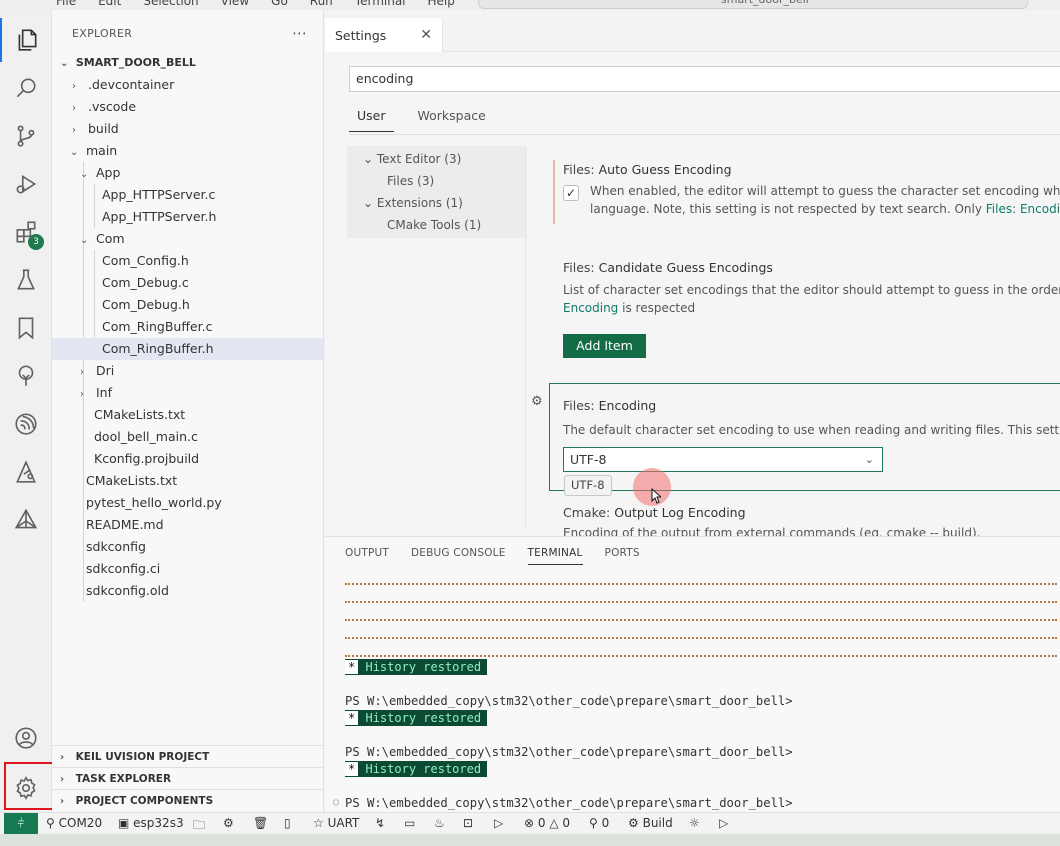 This screenshot has height=846, width=1060. Describe the element at coordinates (604, 346) in the screenshot. I see `add-item-button: Add Item` at that location.